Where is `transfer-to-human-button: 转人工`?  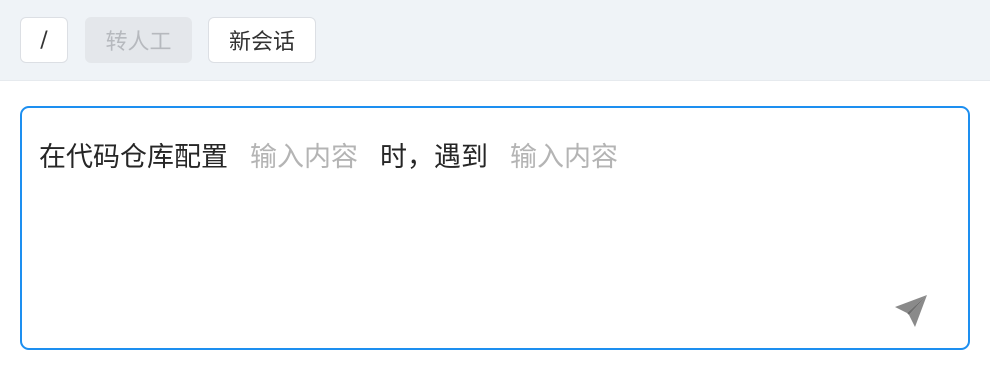
transfer-to-human-button: 转人工 is located at coordinates (138, 40).